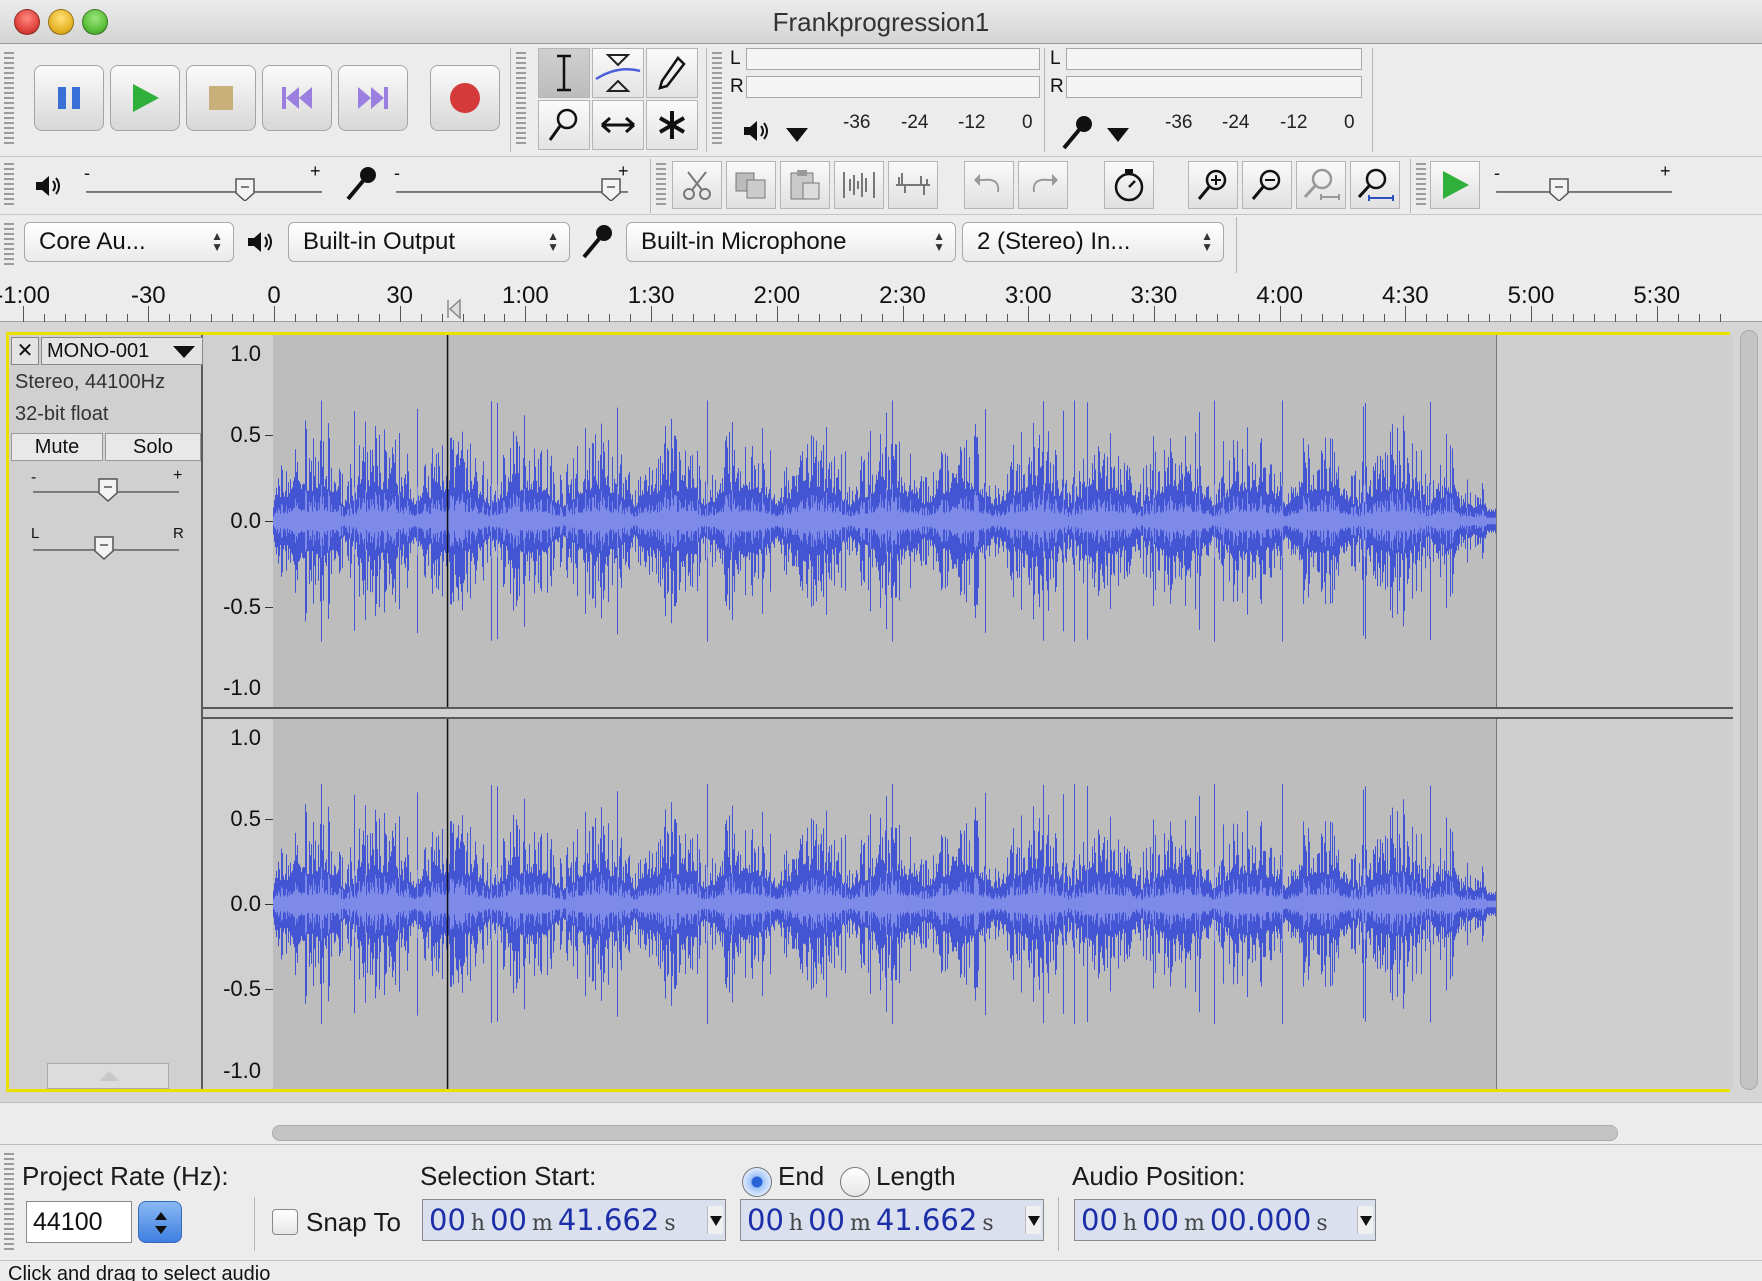  Describe the element at coordinates (672, 125) in the screenshot. I see `multi-tool-button` at that location.